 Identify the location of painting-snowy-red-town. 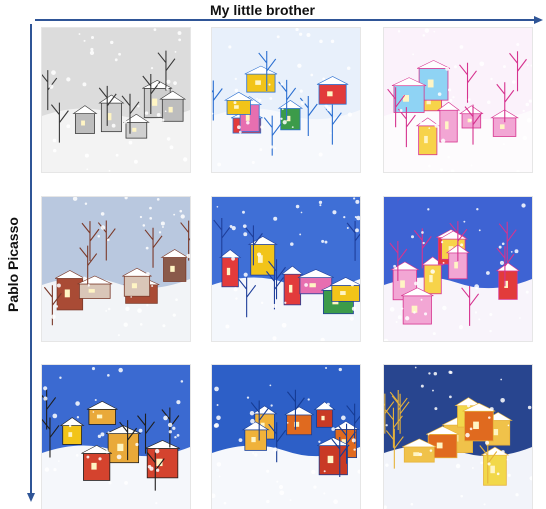
(116, 269).